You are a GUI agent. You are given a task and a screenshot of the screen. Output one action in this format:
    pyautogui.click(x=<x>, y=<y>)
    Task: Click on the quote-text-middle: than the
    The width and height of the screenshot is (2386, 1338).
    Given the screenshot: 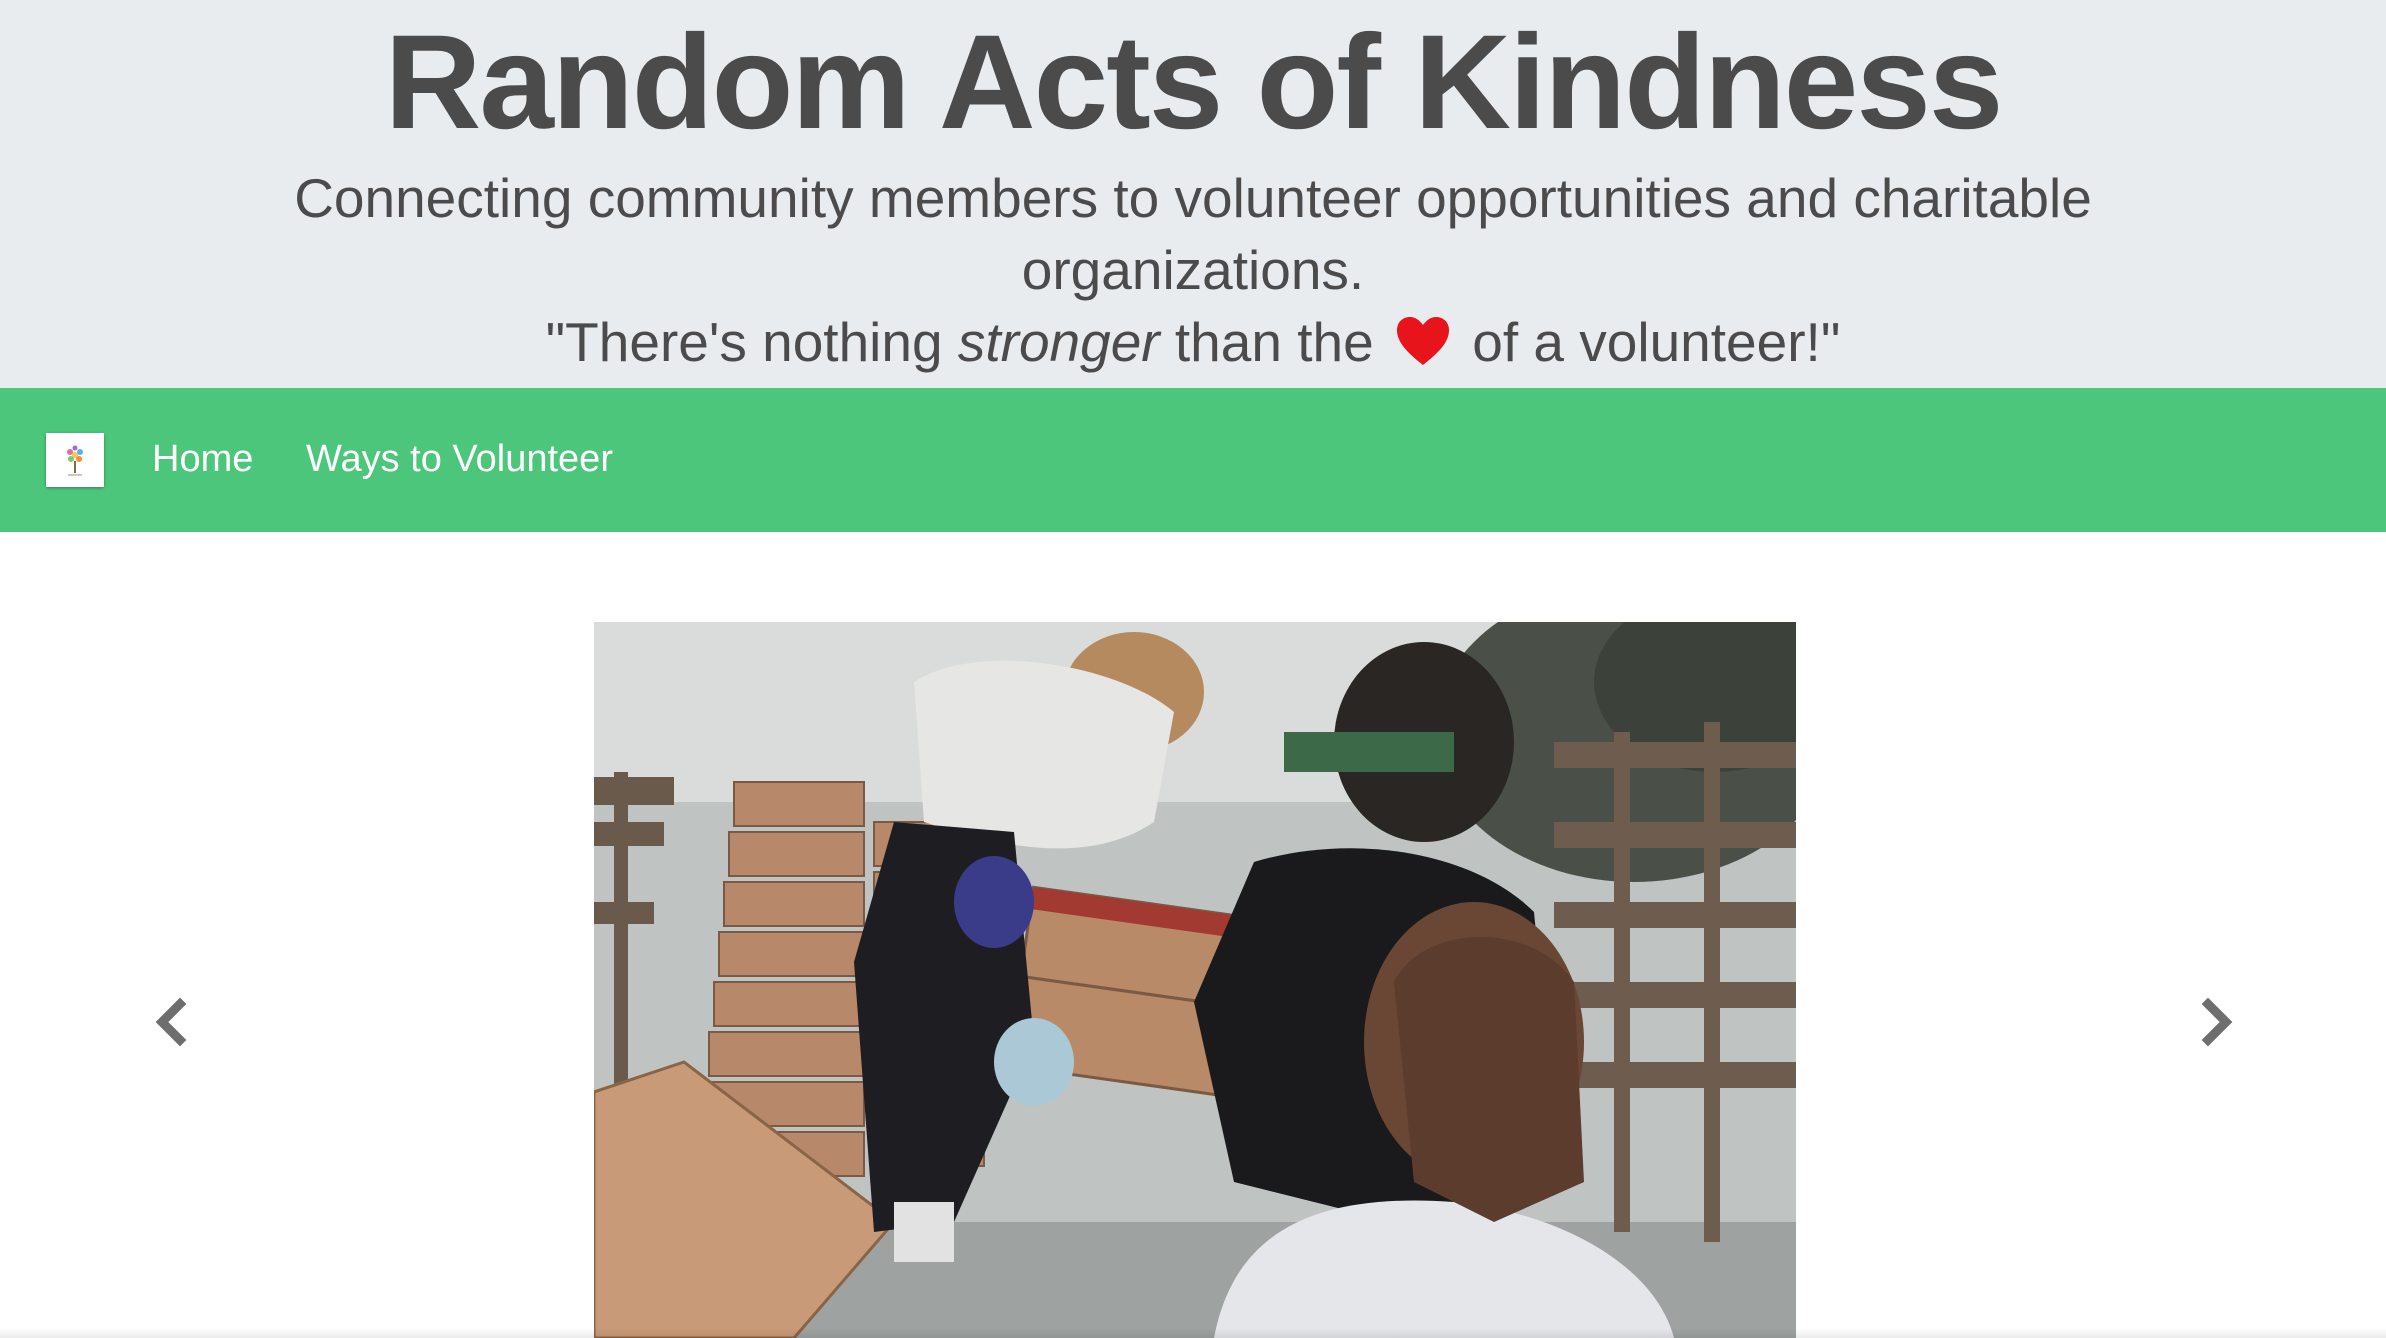 What is the action you would take?
    pyautogui.click(x=1266, y=342)
    